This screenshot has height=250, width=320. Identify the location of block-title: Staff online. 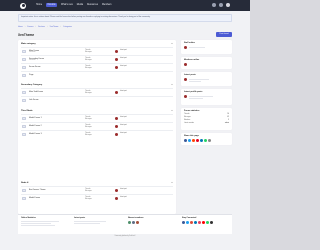
(189, 43).